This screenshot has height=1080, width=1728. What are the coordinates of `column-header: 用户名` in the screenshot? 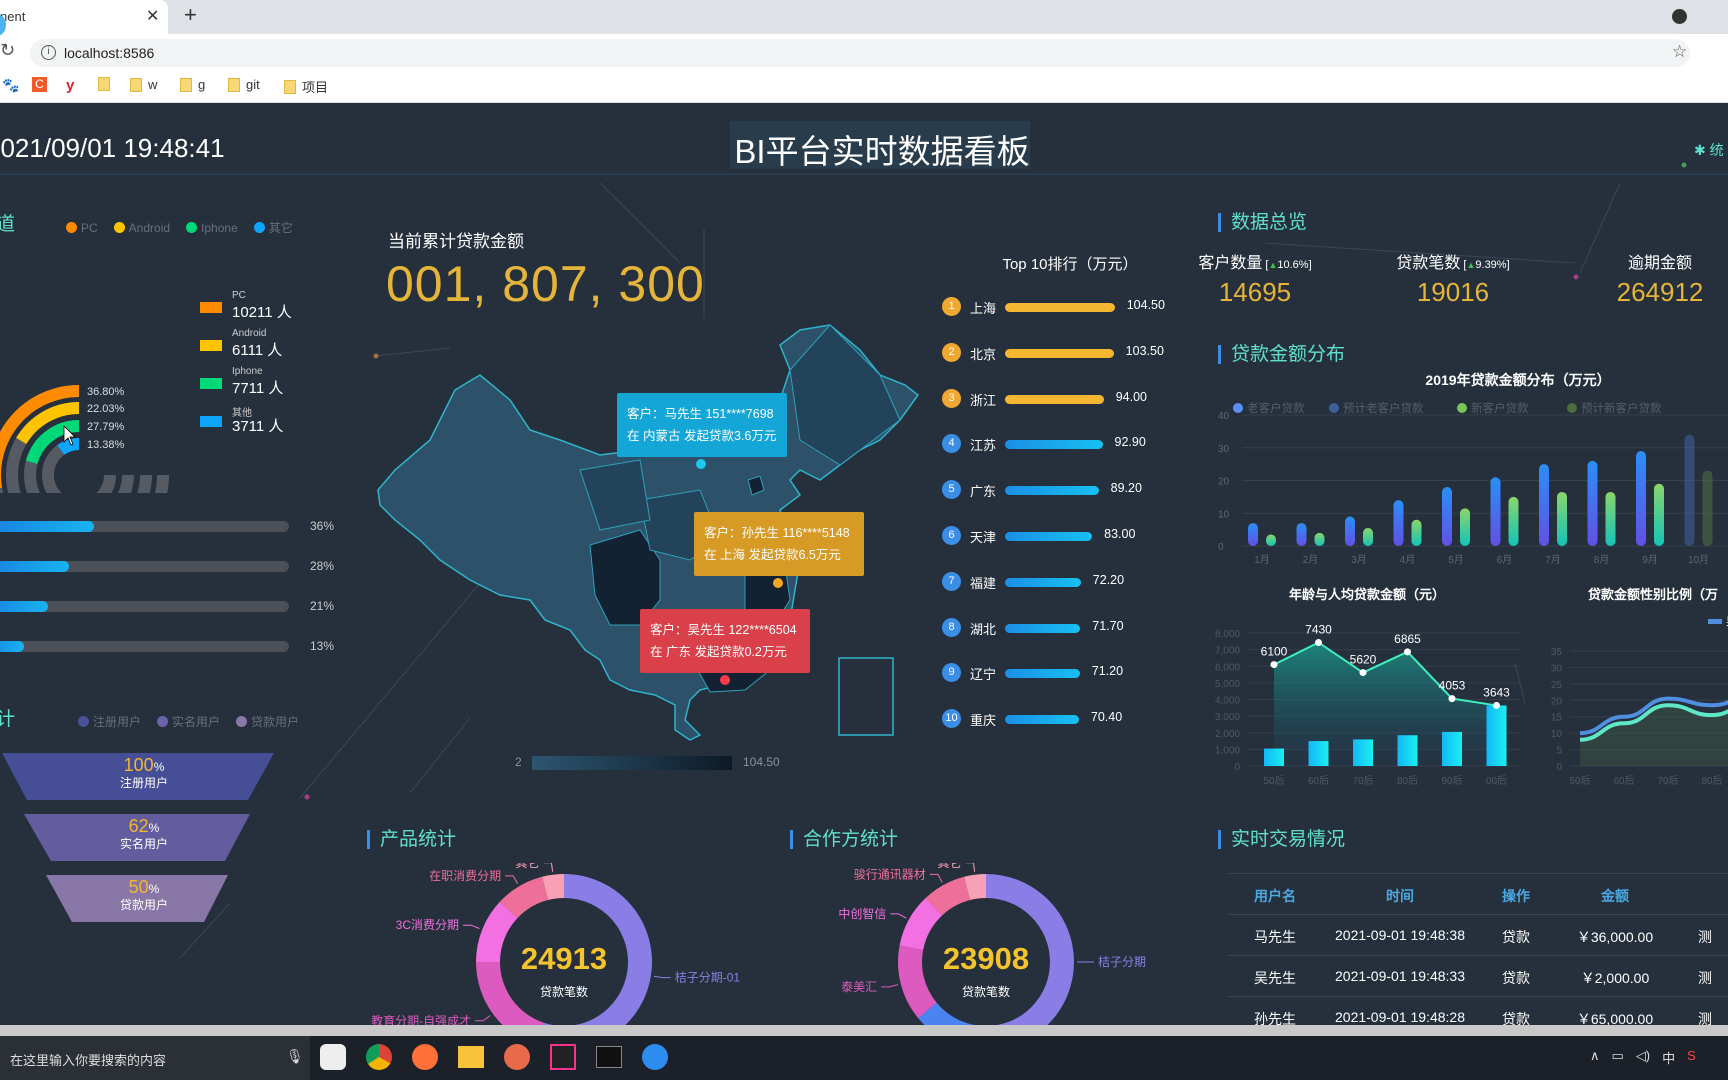 It's located at (1275, 896).